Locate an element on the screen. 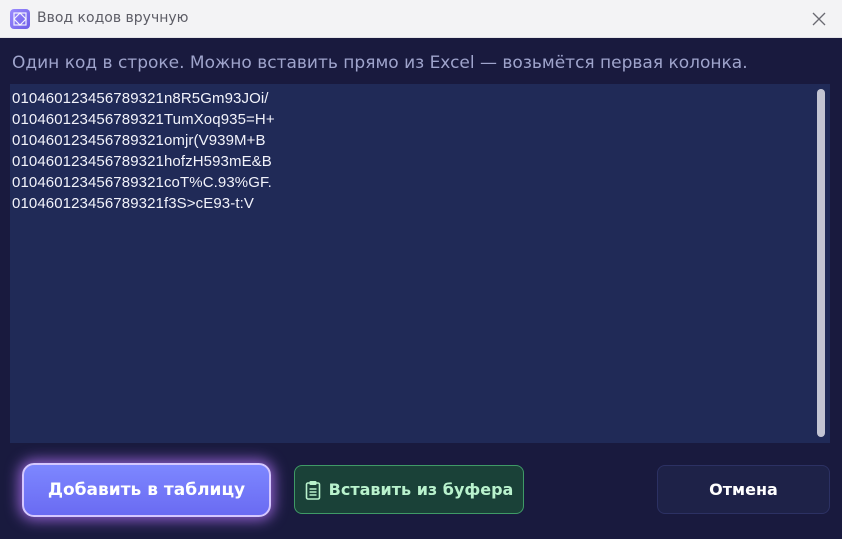  code-line: 010460123456789321TumXoq935=H+ is located at coordinates (143, 119).